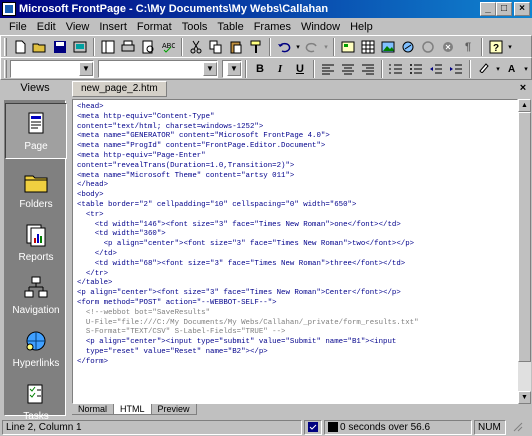  Describe the element at coordinates (488, 9) in the screenshot. I see `minimize-button: _` at that location.